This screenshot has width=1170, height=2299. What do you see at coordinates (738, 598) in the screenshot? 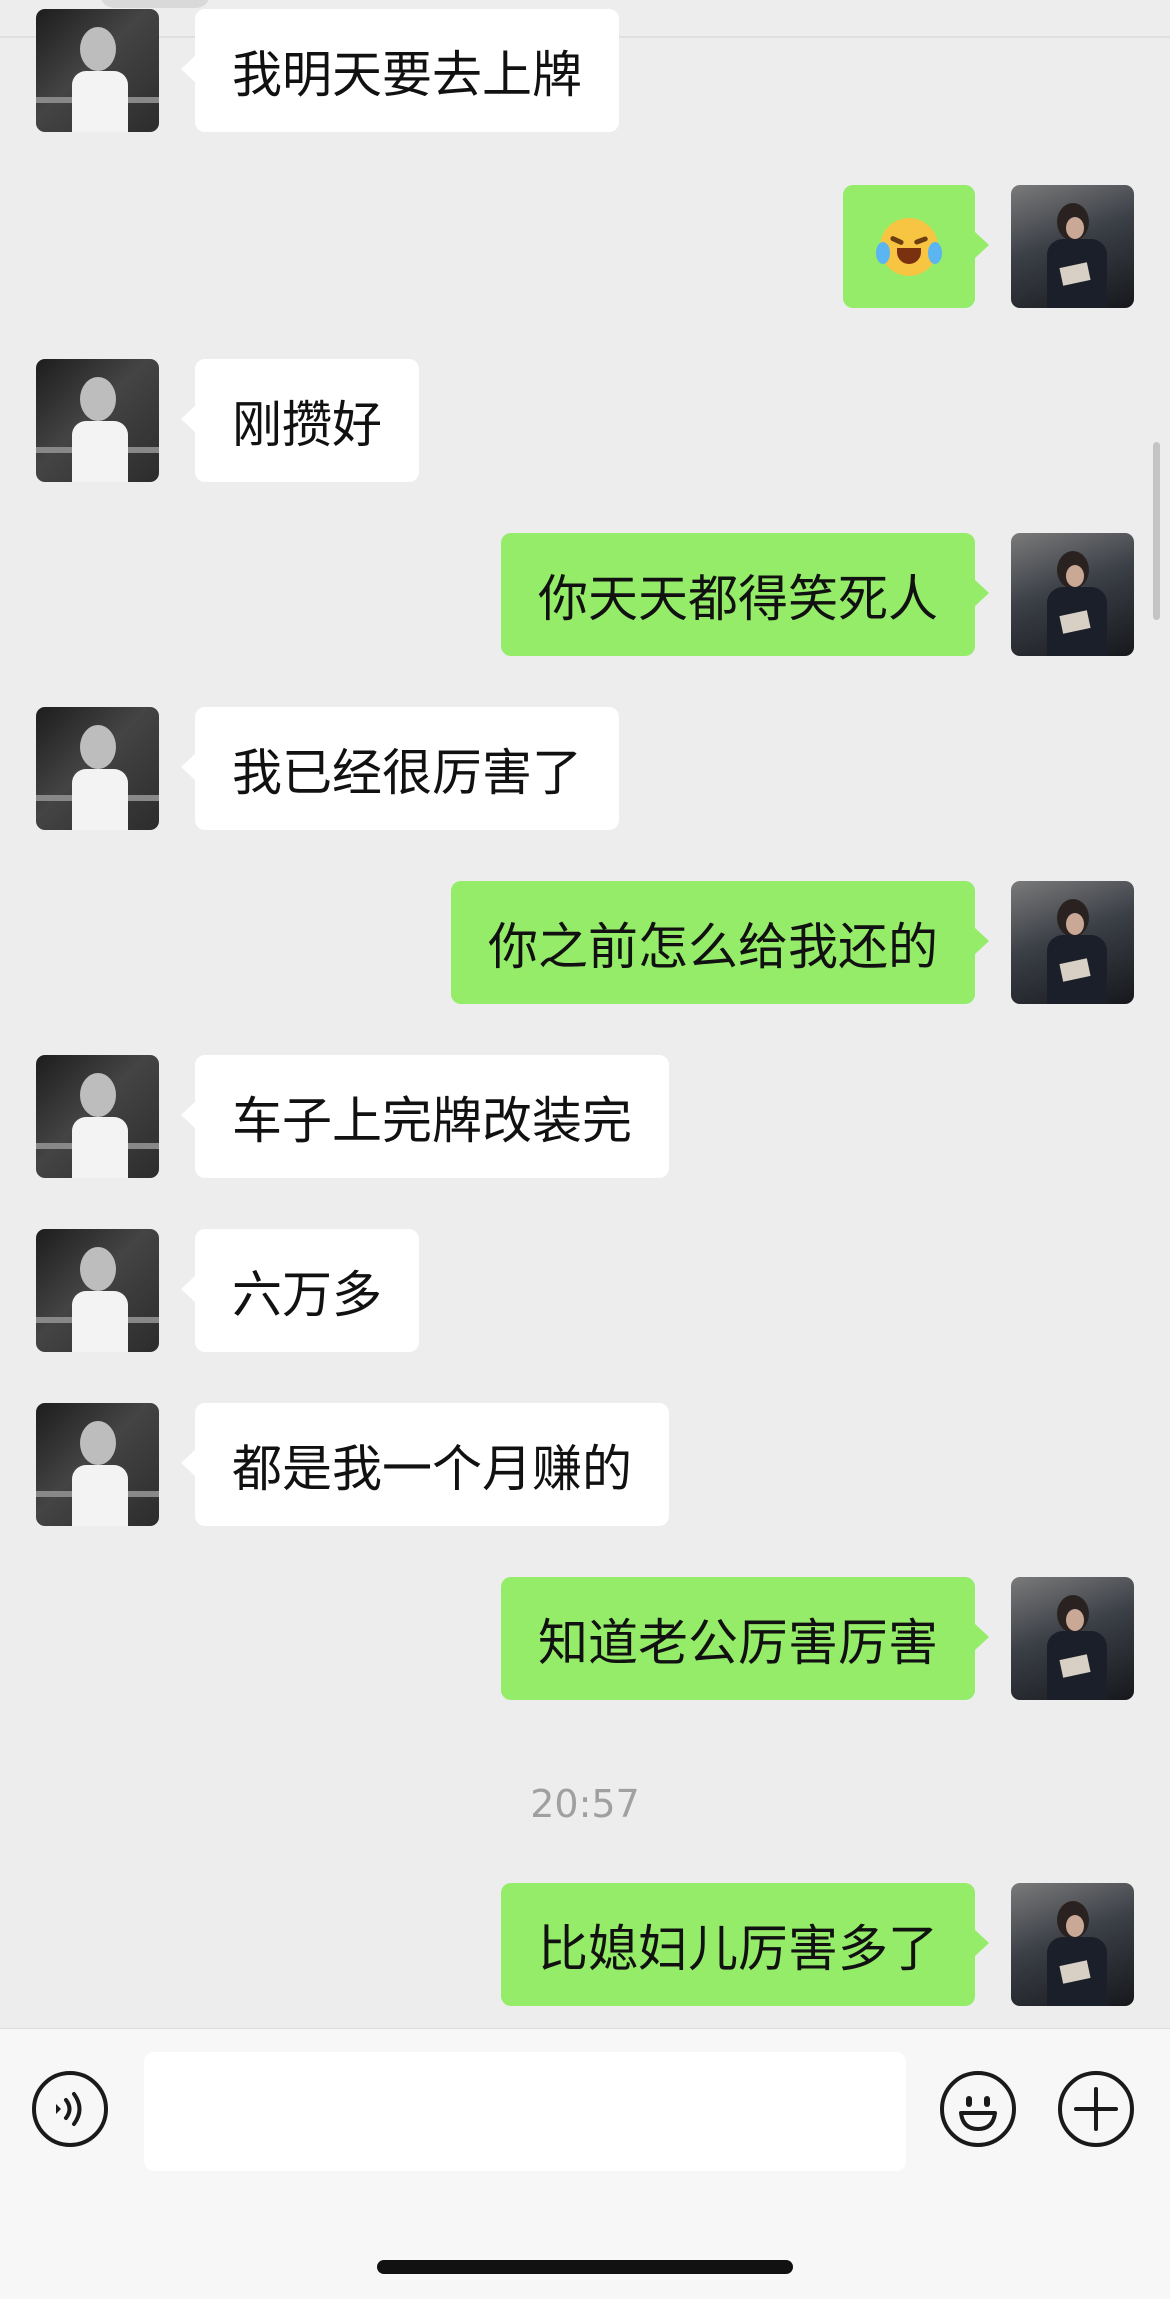
I see `message-text: 你天天都得笑死人` at bounding box center [738, 598].